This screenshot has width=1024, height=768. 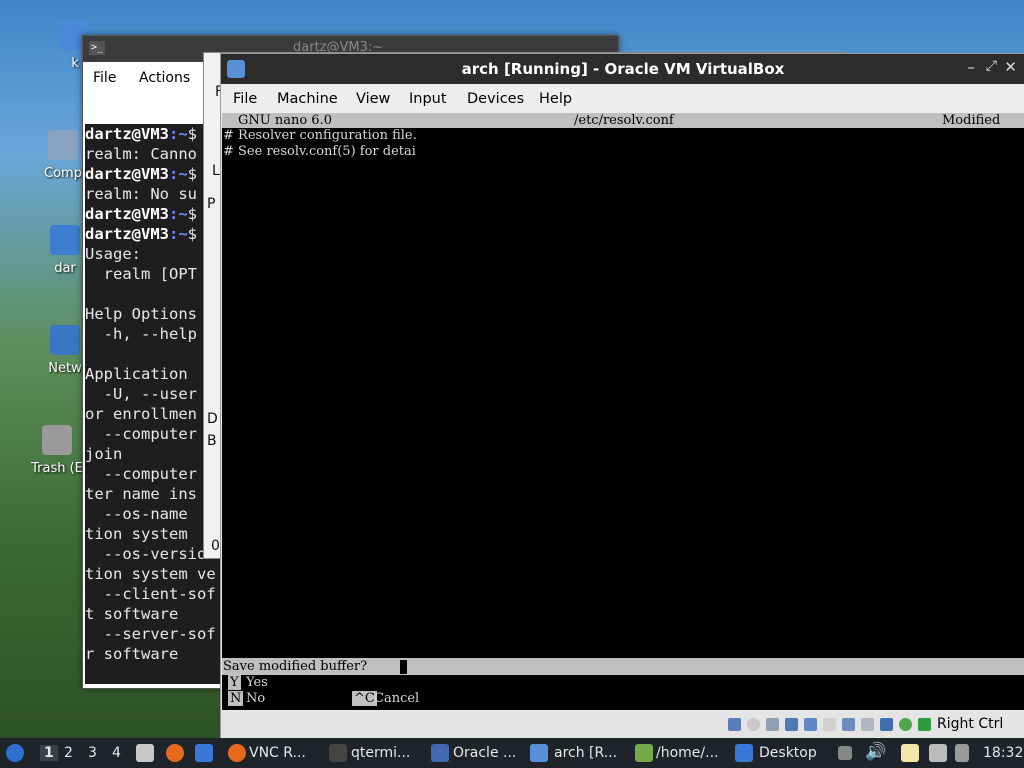 What do you see at coordinates (319, 151) in the screenshot?
I see `nano-text-line: # See resolv.conf(5) for detai` at bounding box center [319, 151].